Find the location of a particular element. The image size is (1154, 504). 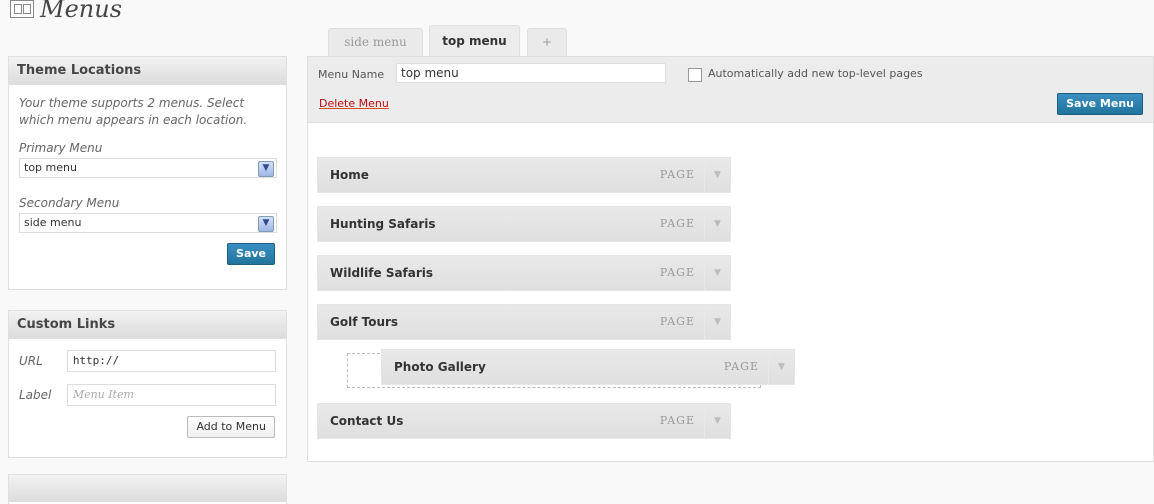

secondary-menu-value: side menu is located at coordinates (53, 222).